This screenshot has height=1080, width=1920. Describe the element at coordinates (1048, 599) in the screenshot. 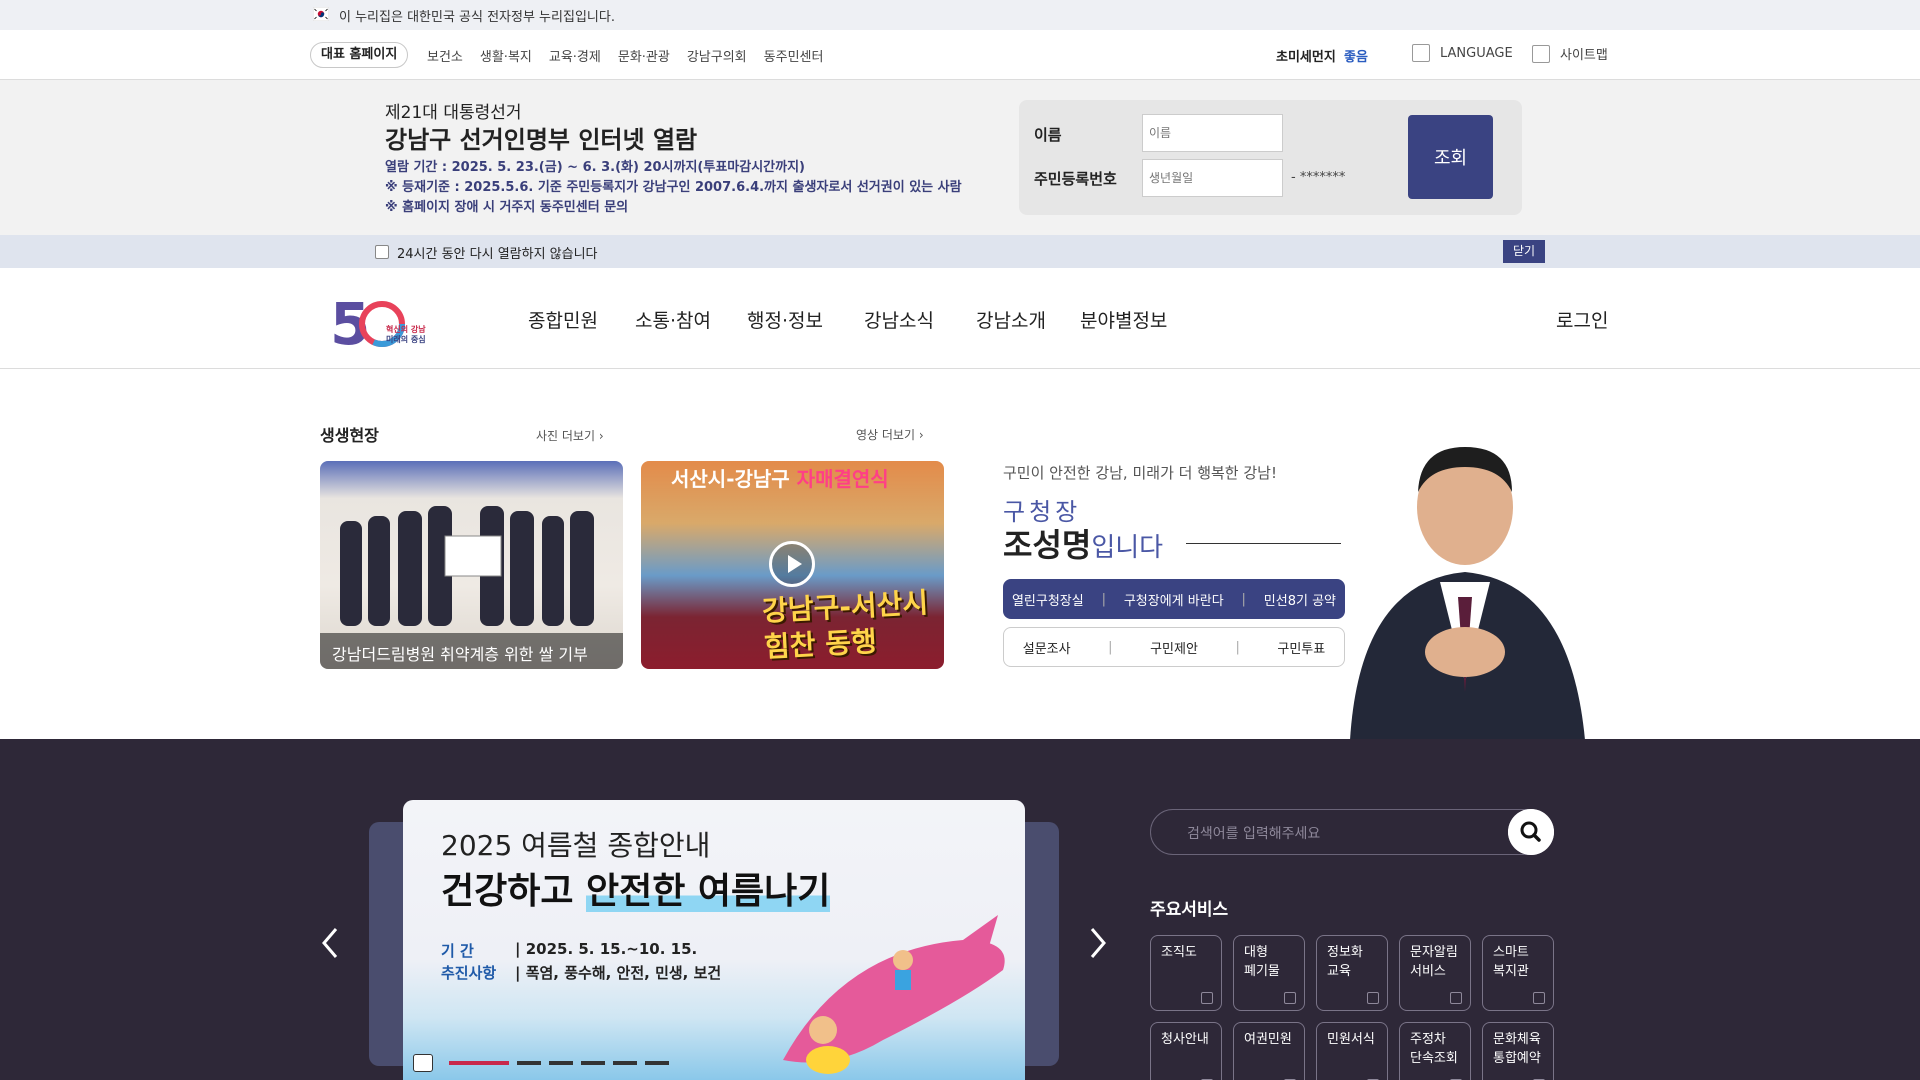

I see `open-mayor-office-link: 열린구청장실` at that location.